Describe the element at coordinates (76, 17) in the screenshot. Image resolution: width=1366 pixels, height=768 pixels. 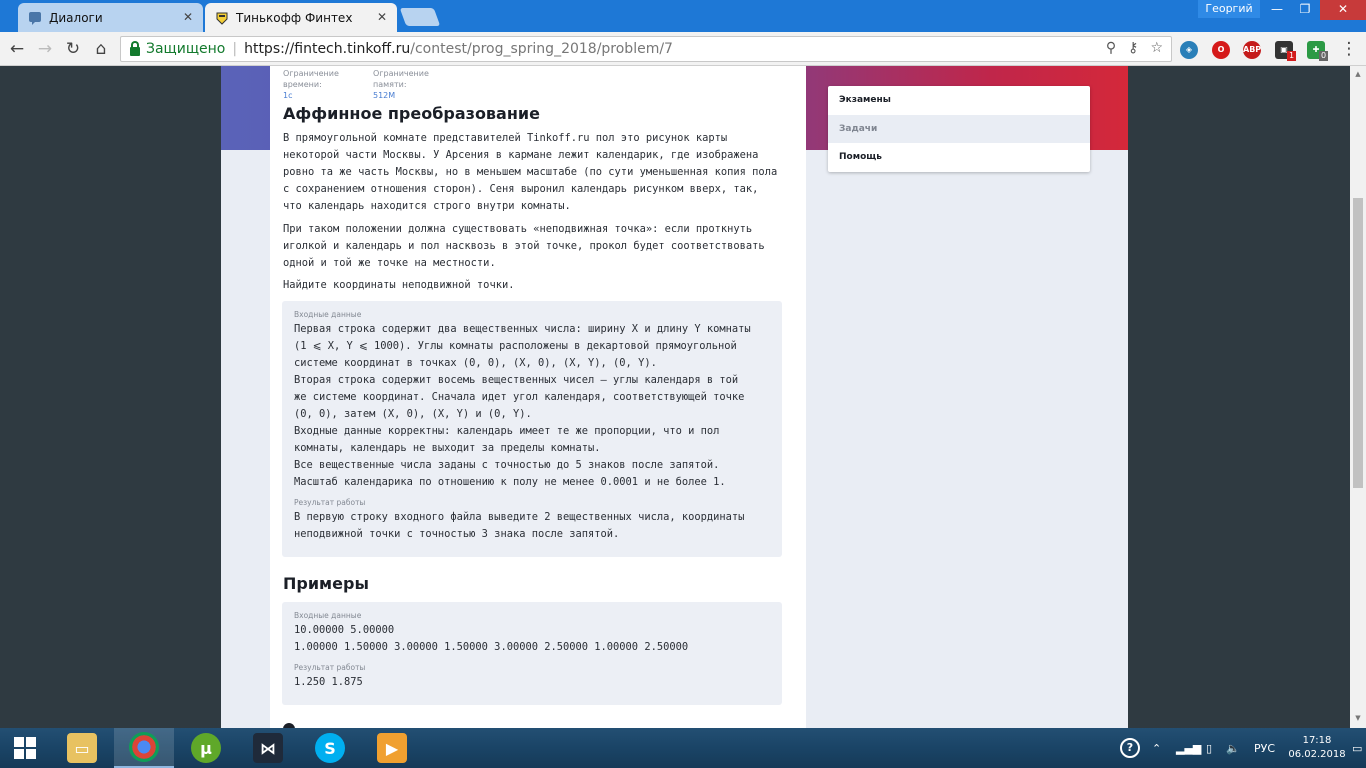
I see `tab-title: Диалоги` at that location.